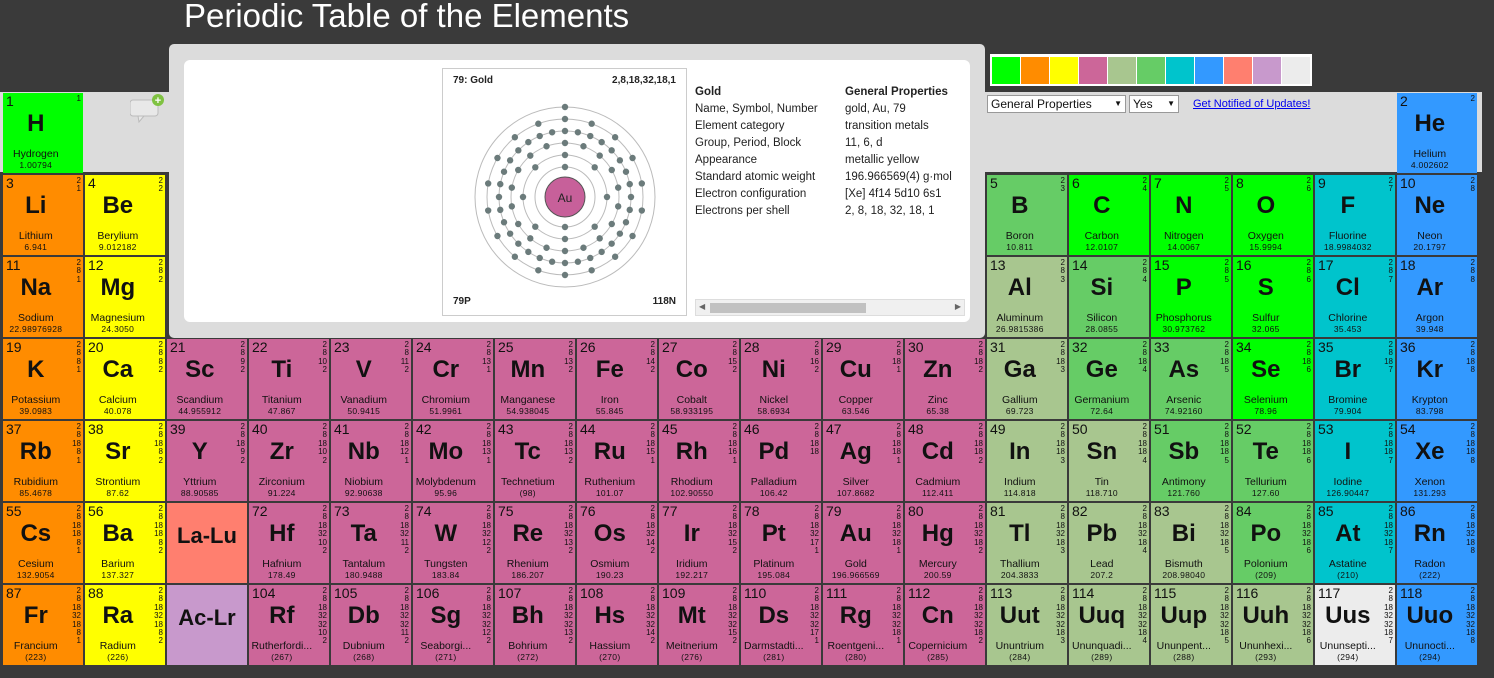 The width and height of the screenshot is (1494, 678). What do you see at coordinates (1273, 543) in the screenshot?
I see `element-cell: 84 Po Polonium (209) 2 8 18 32 18 6` at bounding box center [1273, 543].